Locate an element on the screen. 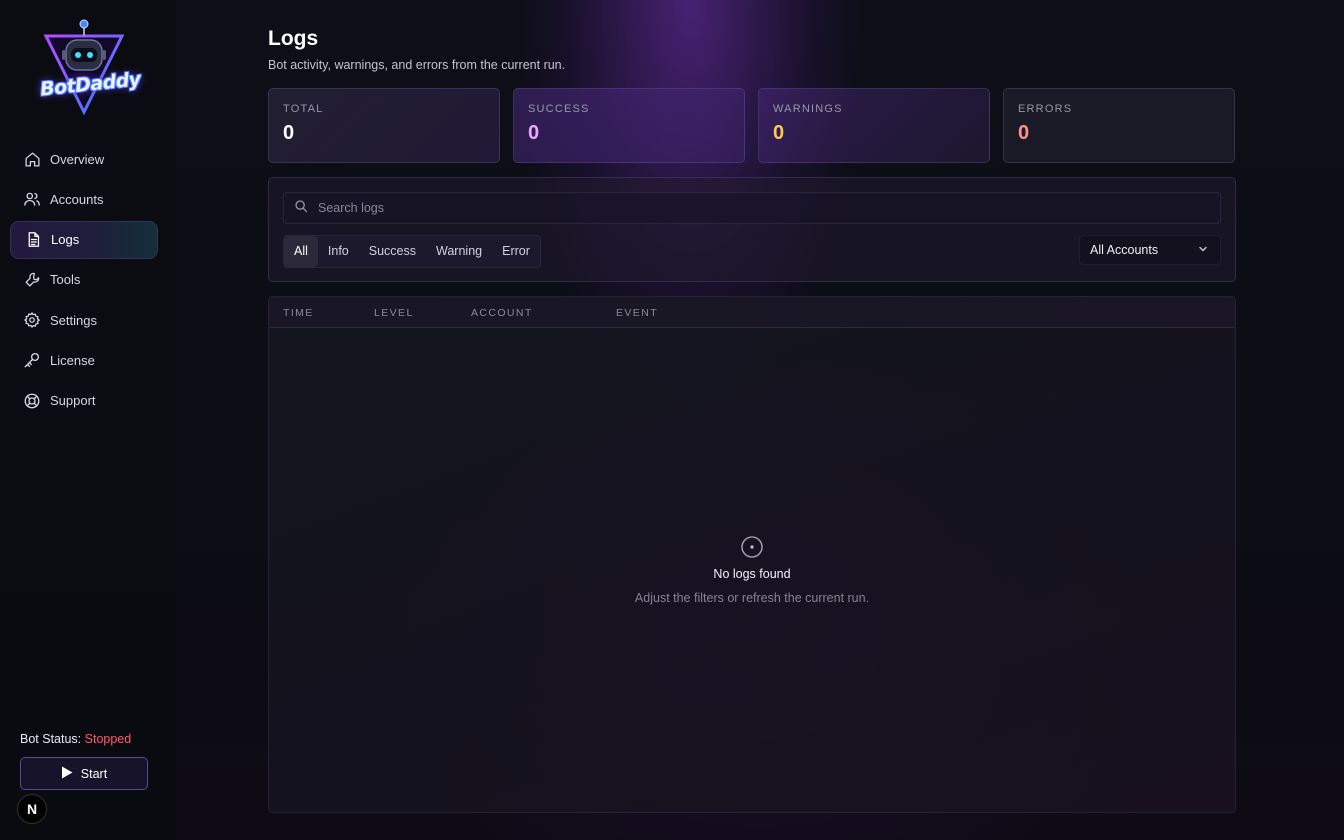  document-icon is located at coordinates (33, 240).